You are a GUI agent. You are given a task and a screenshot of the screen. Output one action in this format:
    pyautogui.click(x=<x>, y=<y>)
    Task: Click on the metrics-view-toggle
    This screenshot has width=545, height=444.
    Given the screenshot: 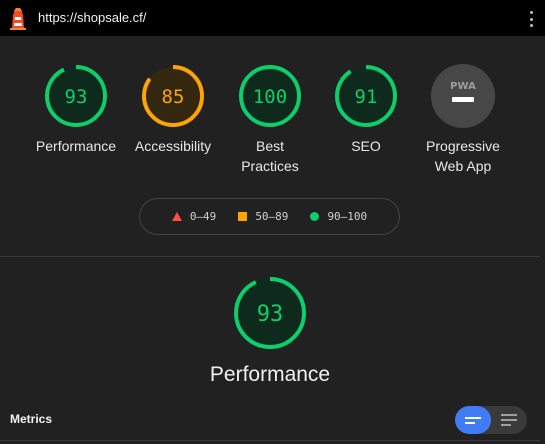 What is the action you would take?
    pyautogui.click(x=491, y=420)
    